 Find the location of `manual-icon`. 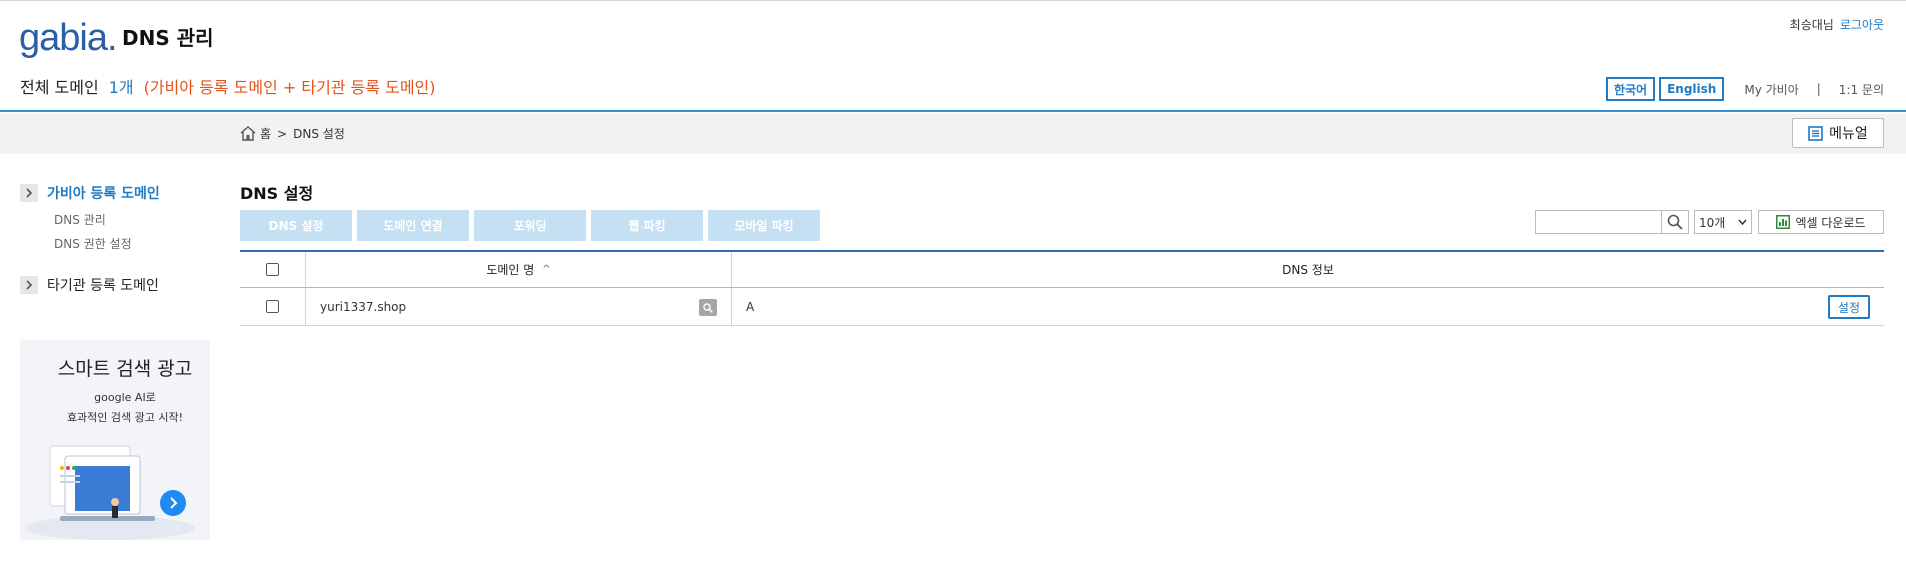

manual-icon is located at coordinates (1815, 133).